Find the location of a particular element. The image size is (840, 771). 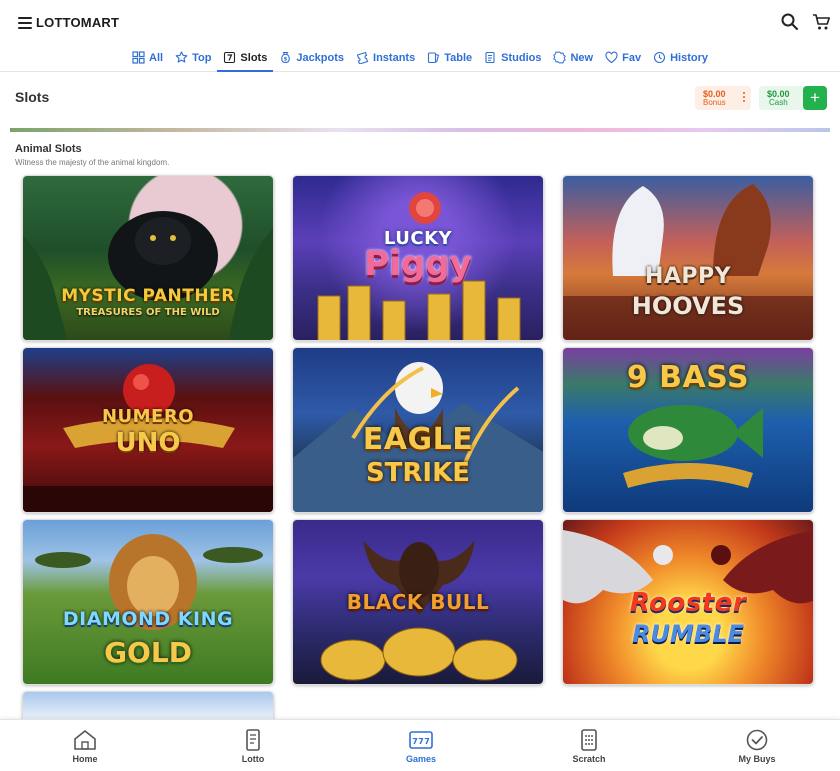

bonus-label: Bonus is located at coordinates (714, 102).